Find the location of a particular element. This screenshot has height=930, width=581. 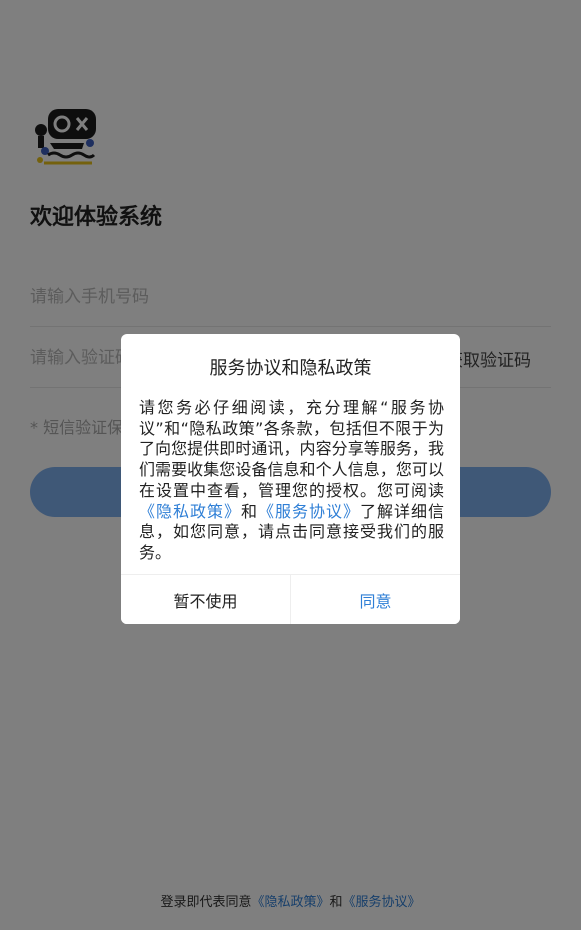

decline-button: 暂不使用 is located at coordinates (206, 599).